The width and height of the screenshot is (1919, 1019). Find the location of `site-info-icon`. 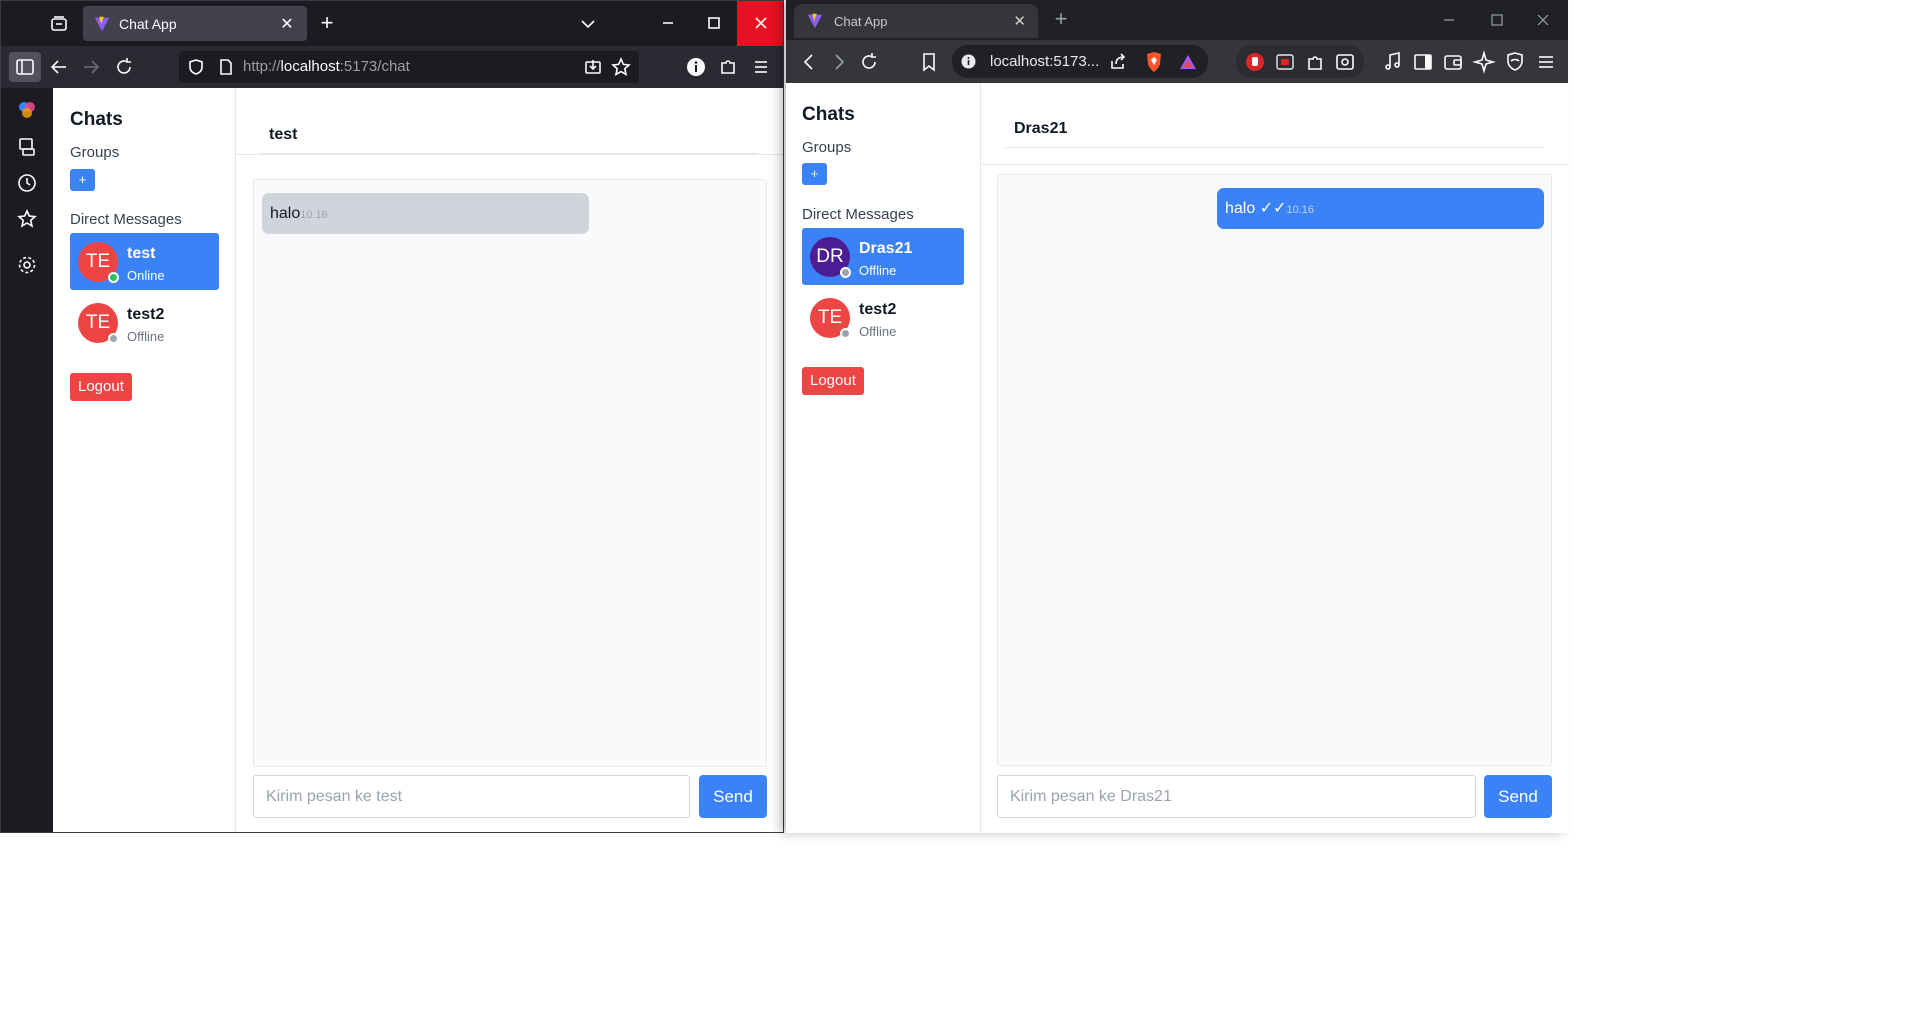

site-info-icon is located at coordinates (968, 61).